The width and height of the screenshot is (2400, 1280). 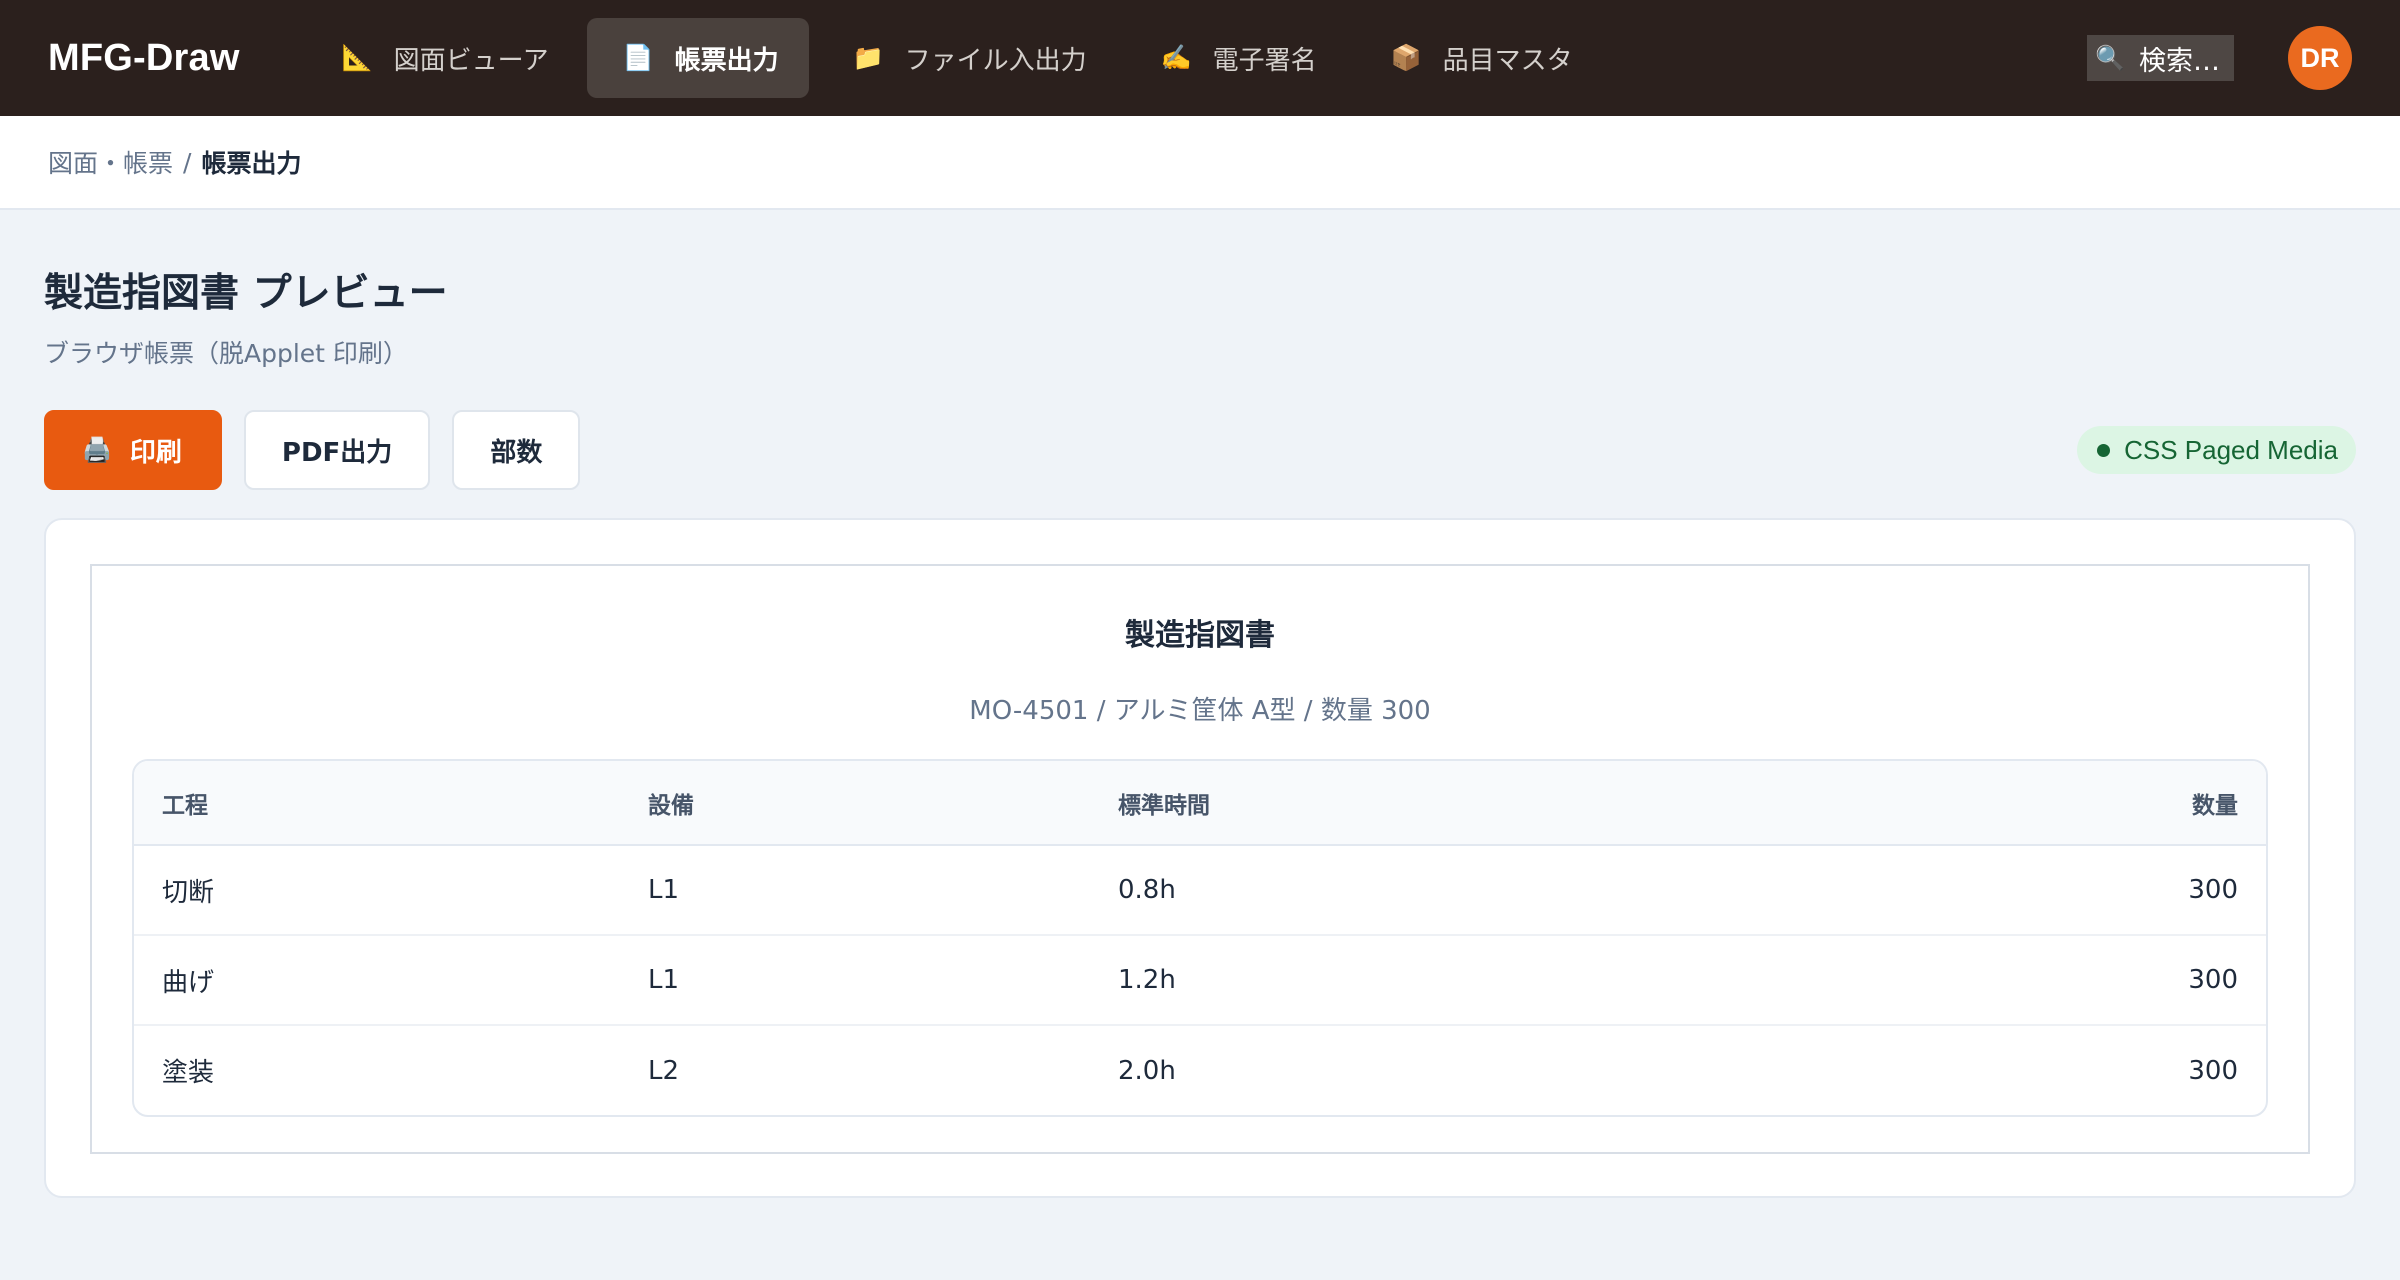 I want to click on nav-item-item-master: 📦 品目マスタ, so click(x=1479, y=58).